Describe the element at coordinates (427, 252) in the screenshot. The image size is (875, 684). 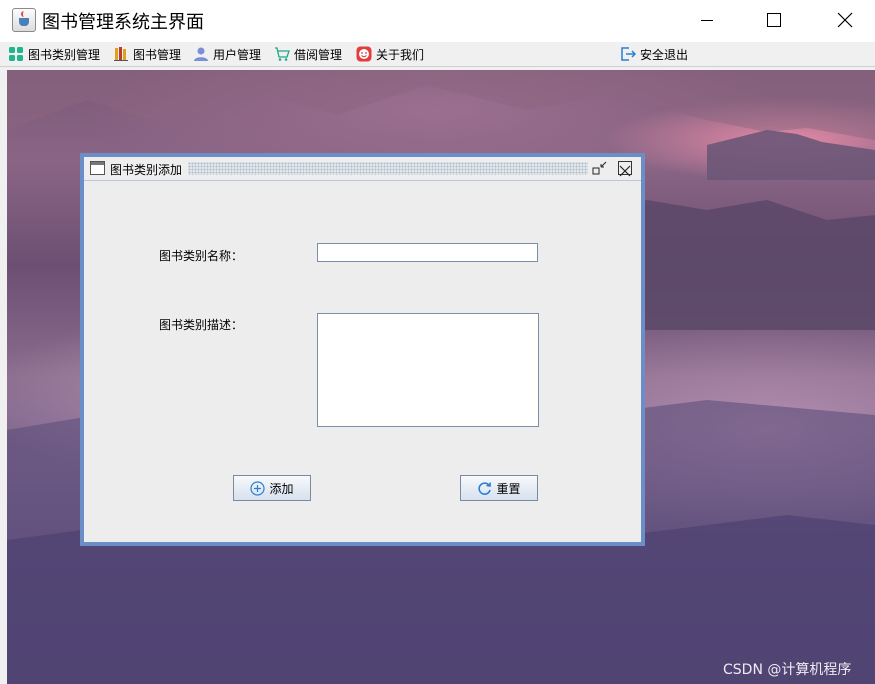
I see `category-name-input` at that location.